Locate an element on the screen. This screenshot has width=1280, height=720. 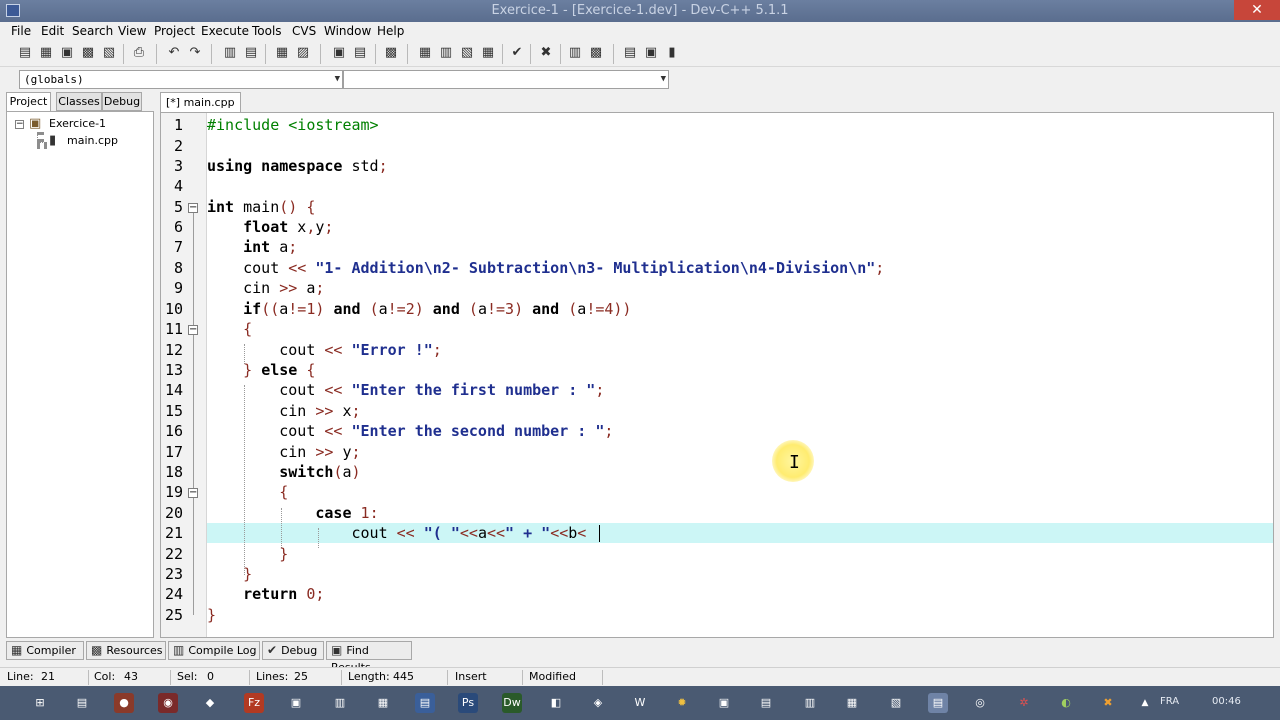
status-line-label: Line: is located at coordinates (20, 676).